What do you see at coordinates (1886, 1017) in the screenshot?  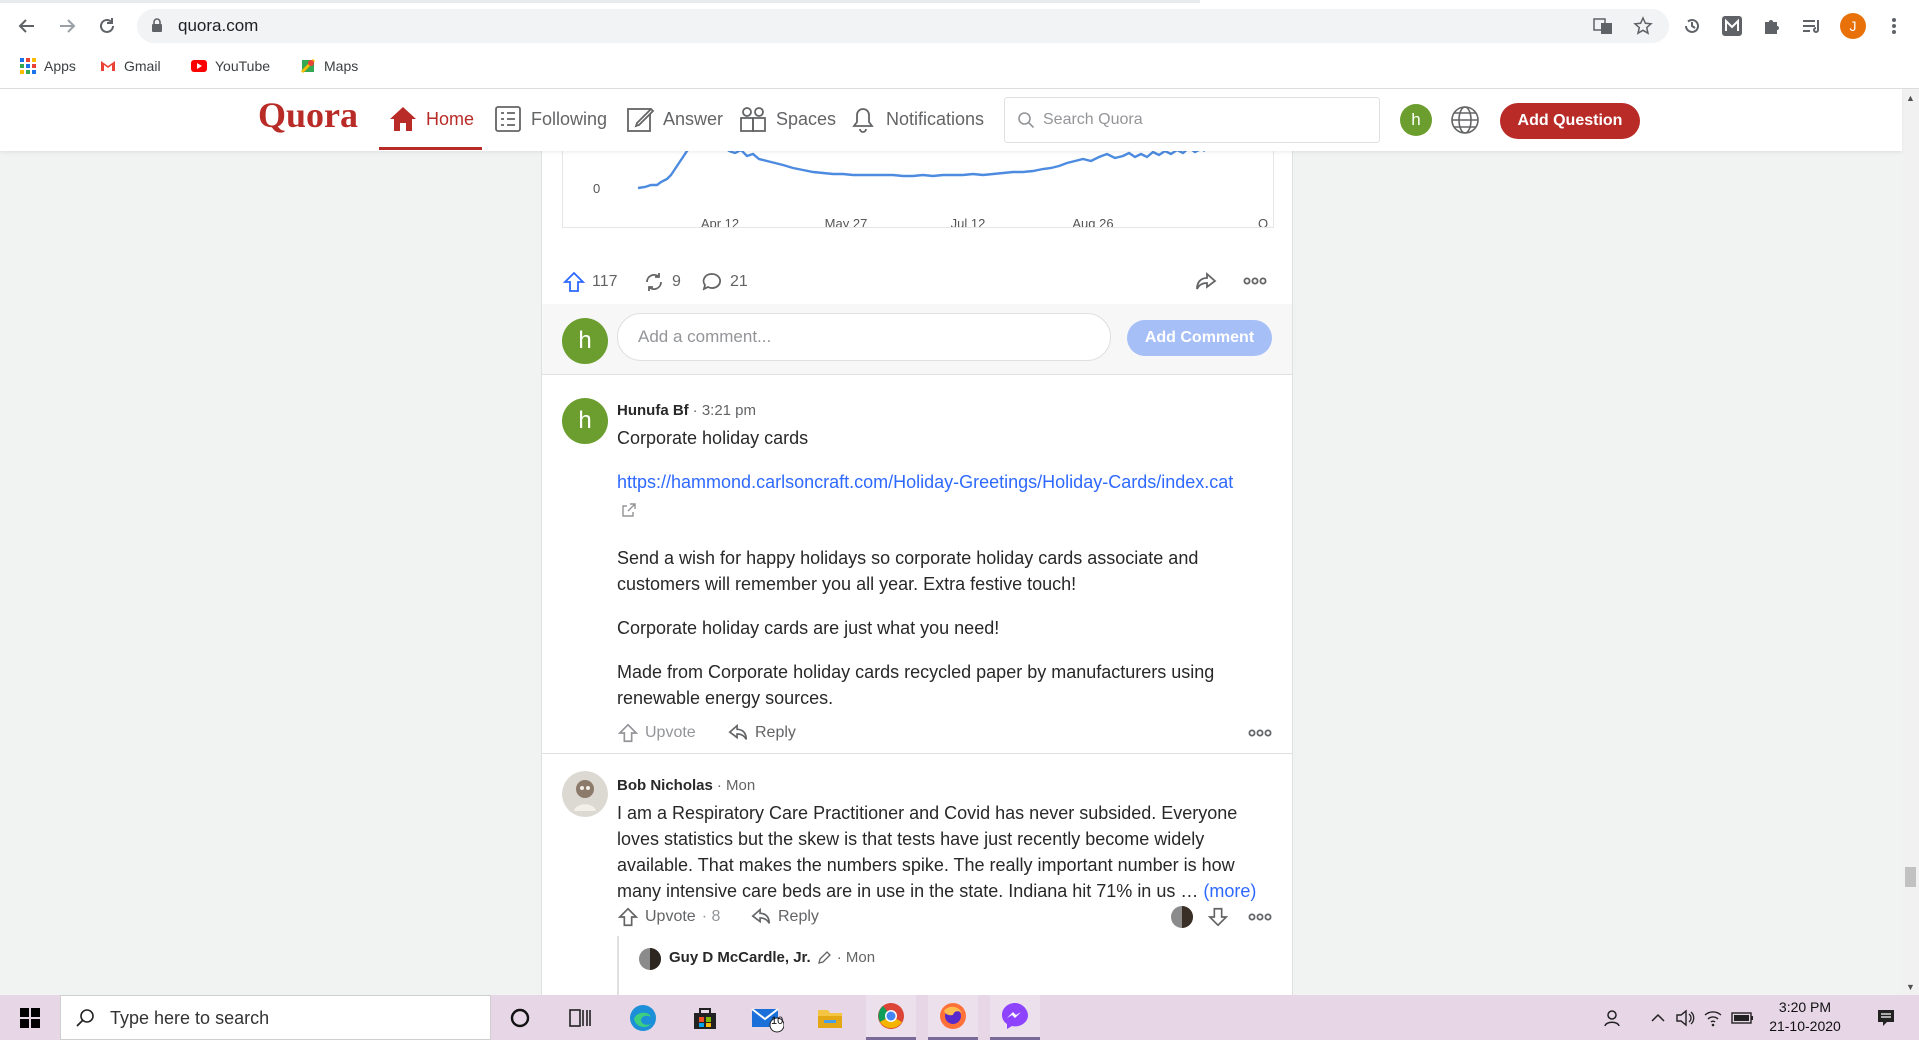 I see `action-center-icon` at bounding box center [1886, 1017].